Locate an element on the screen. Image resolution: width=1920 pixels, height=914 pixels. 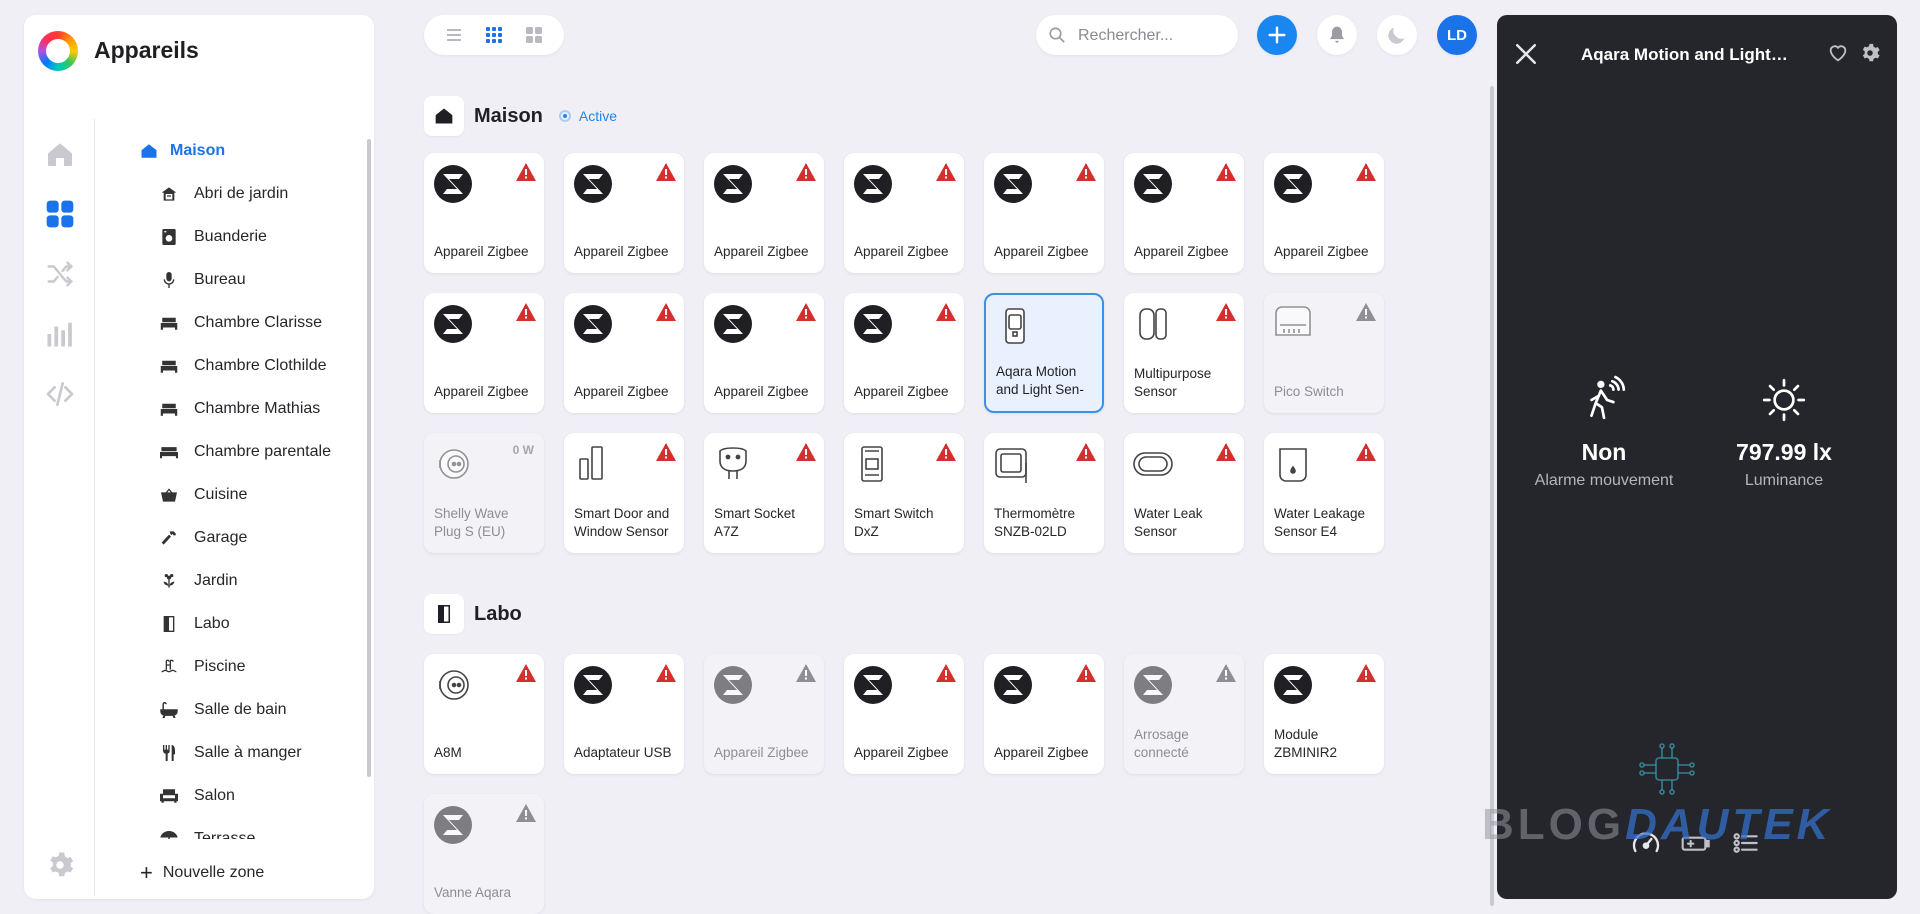
home-icon is located at coordinates (60, 154).